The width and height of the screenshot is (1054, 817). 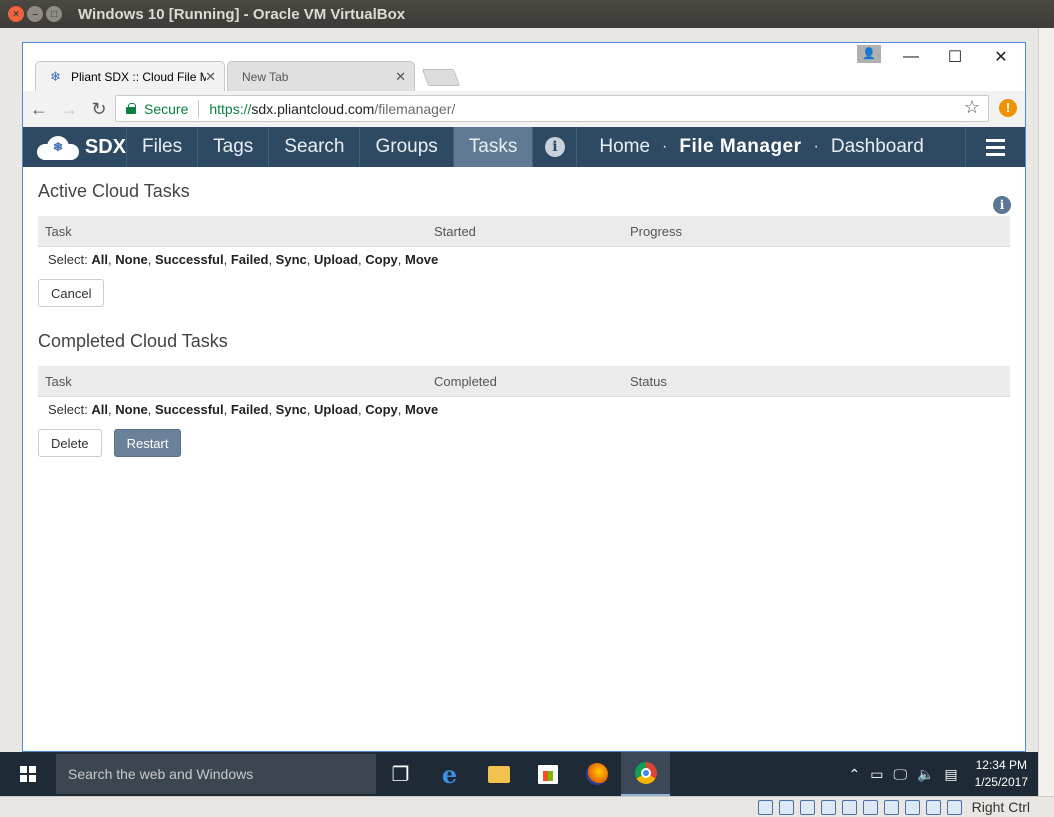 What do you see at coordinates (147, 443) in the screenshot?
I see `restart-button: Restart` at bounding box center [147, 443].